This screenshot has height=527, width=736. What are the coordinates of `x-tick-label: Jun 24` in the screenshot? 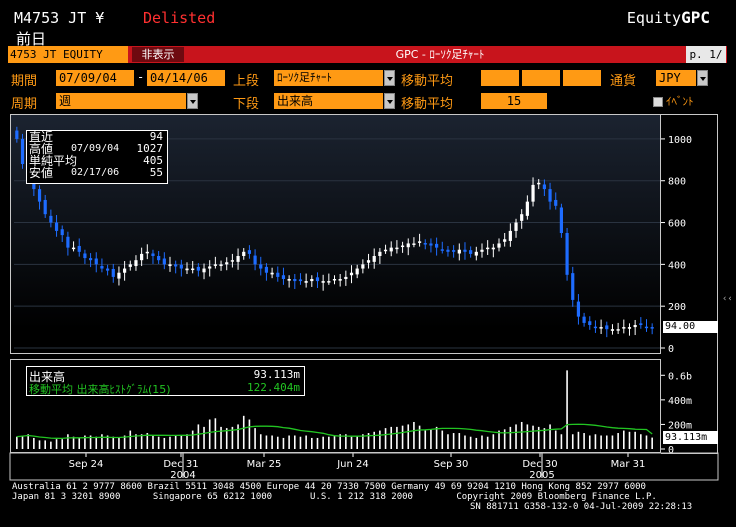 It's located at (352, 464).